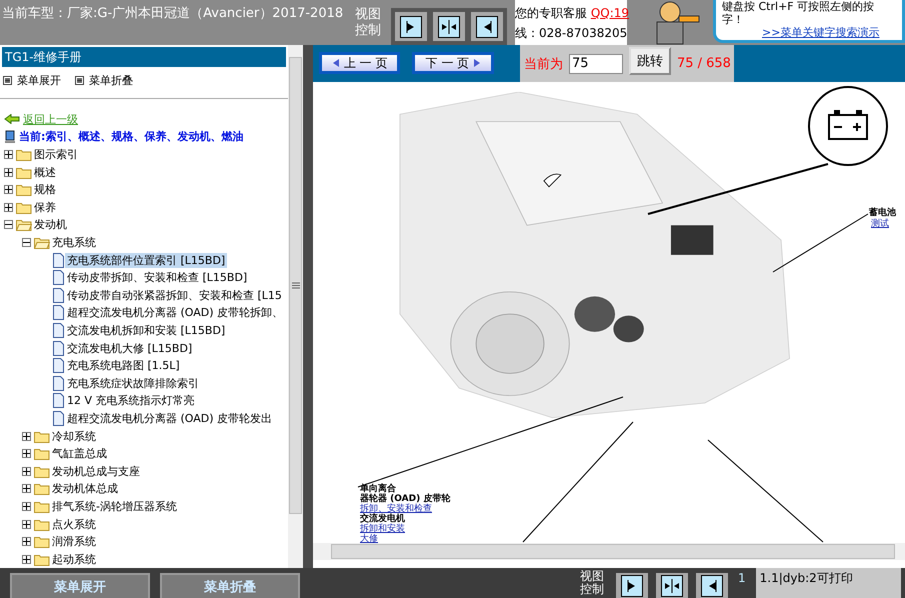  I want to click on support-label: 您的专职客服, so click(551, 13).